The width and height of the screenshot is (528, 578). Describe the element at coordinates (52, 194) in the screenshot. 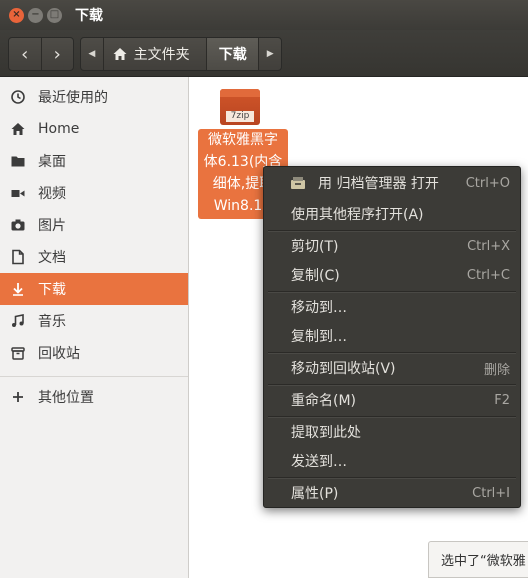

I see `sidebar-item-label: 视频` at that location.